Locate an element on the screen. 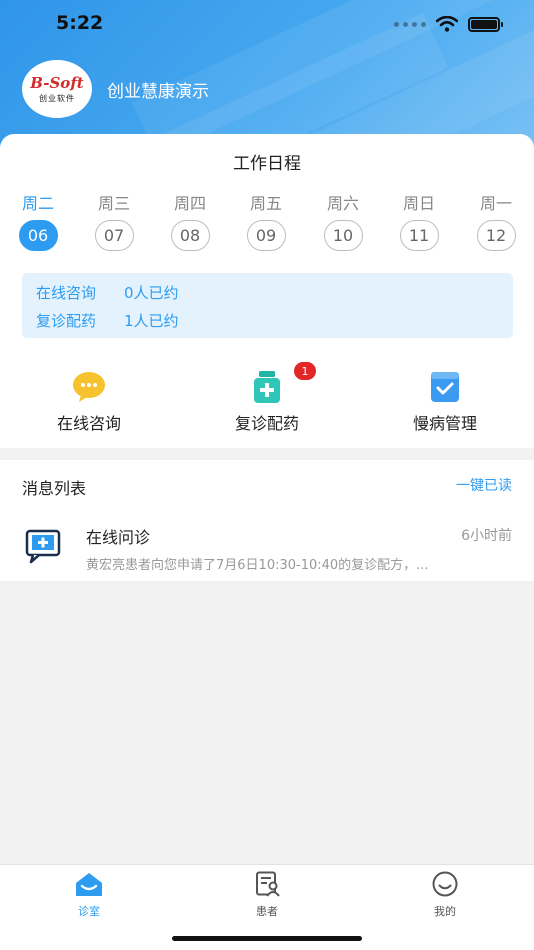 This screenshot has height=950, width=534. appointment-summary: 在线咨询 0人已约 复诊配药 1人已约 is located at coordinates (267, 305).